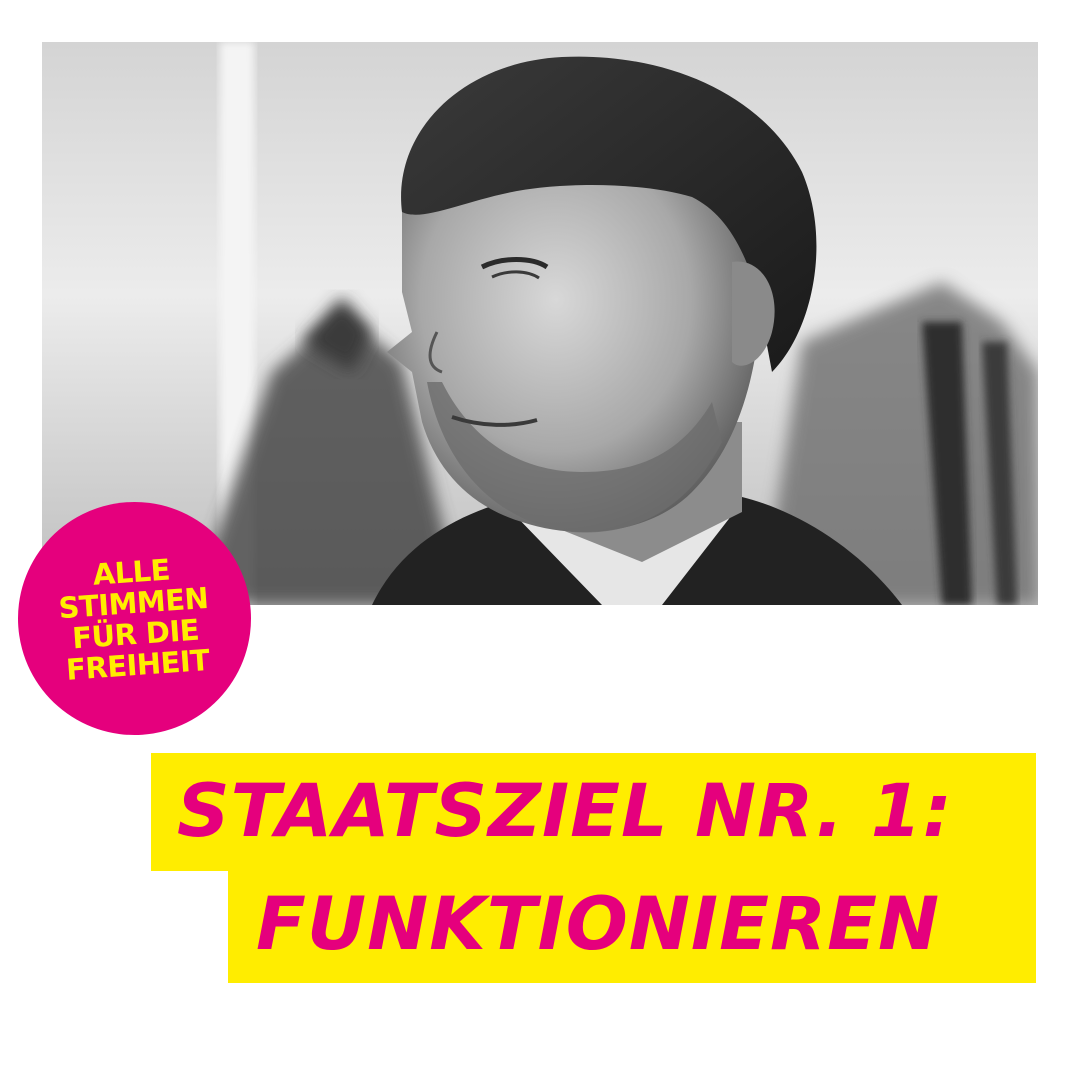  Describe the element at coordinates (598, 924) in the screenshot. I see `headline-line-2: FUNKTIONIEREN` at that location.